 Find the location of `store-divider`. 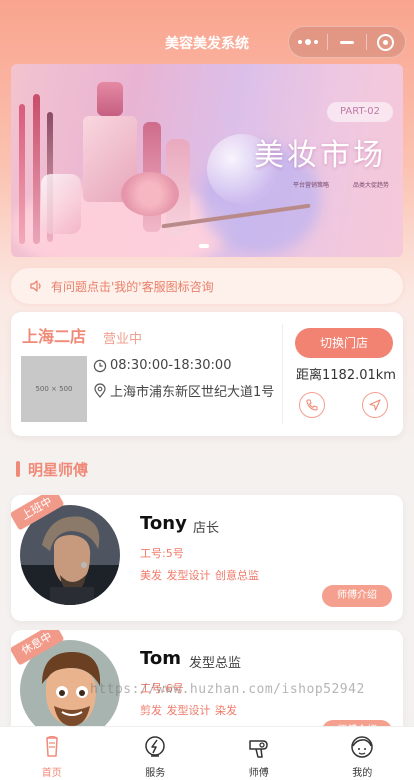

store-divider is located at coordinates (282, 374).